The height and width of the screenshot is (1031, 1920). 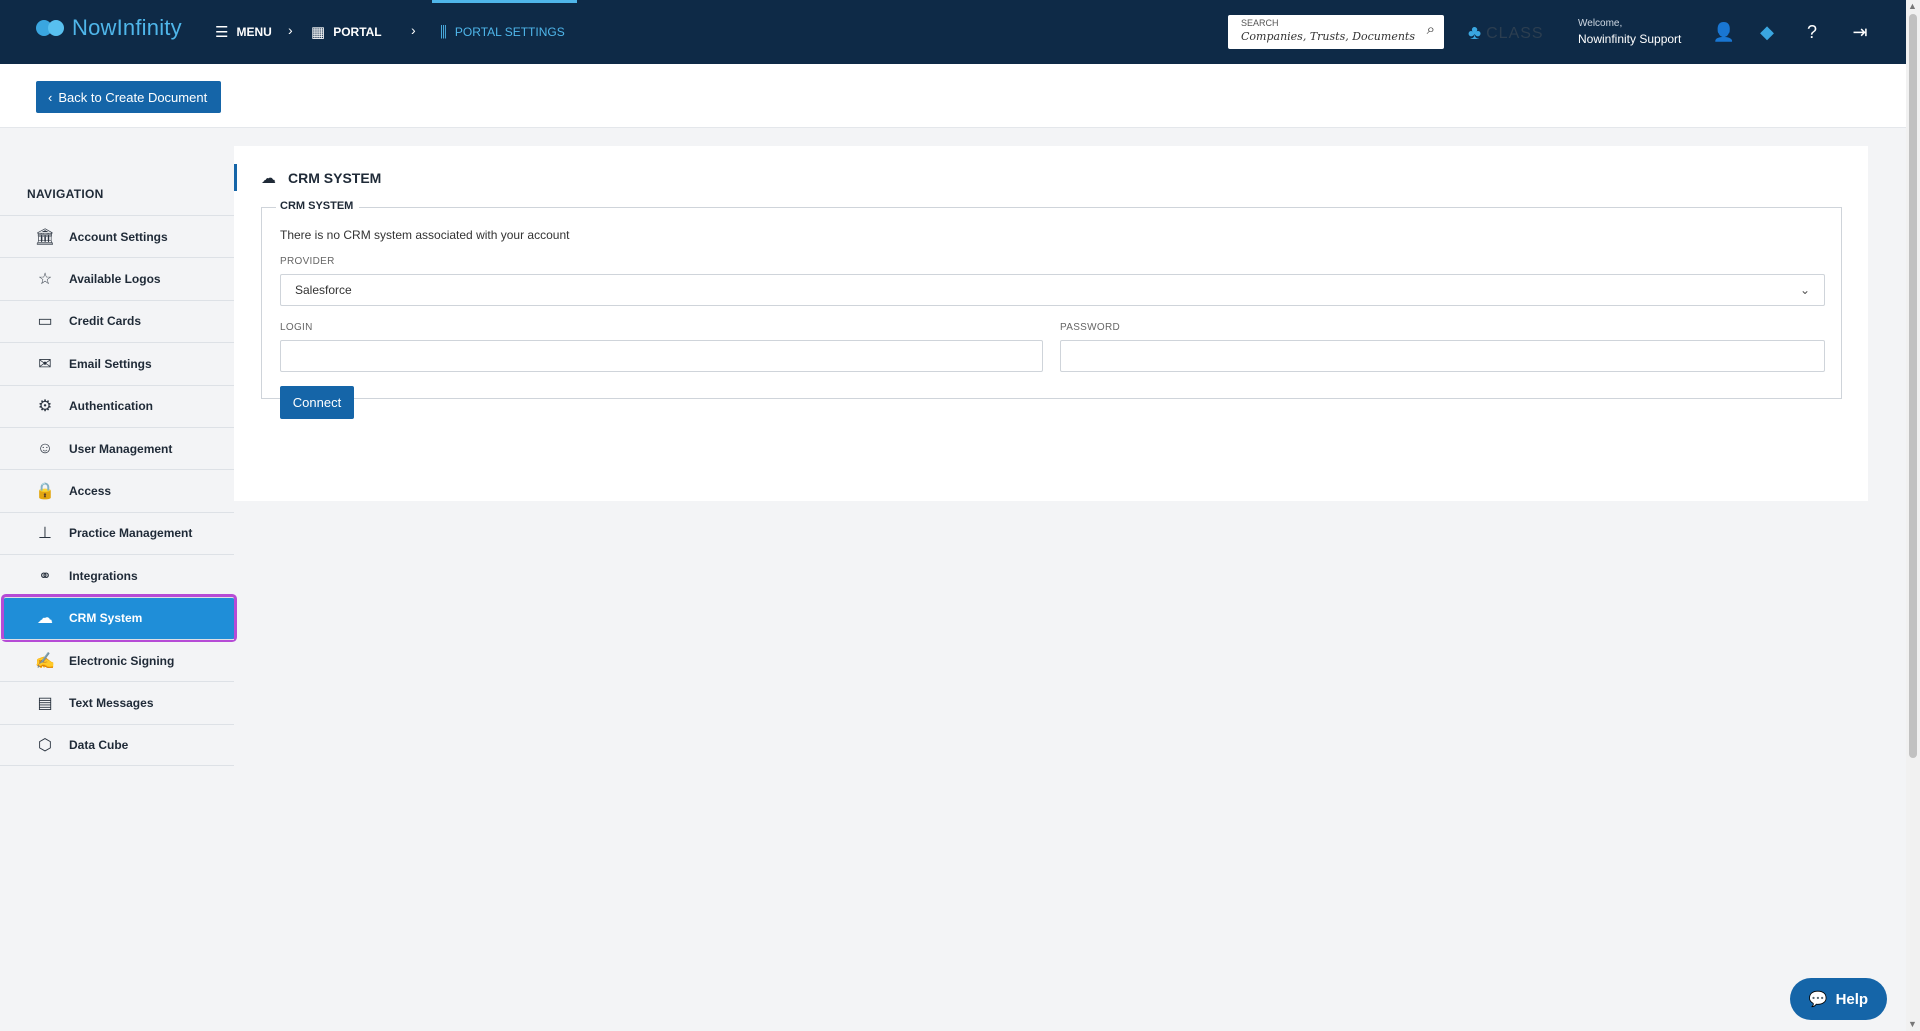 I want to click on sidebar-item-practice-management: ⊥ Practice Management, so click(x=117, y=532).